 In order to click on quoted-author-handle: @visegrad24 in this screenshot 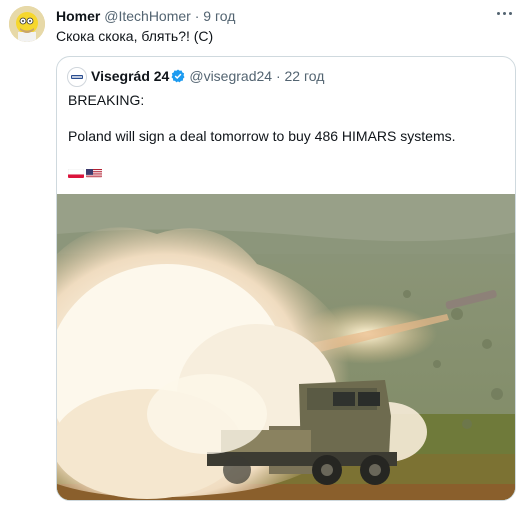, I will do `click(230, 76)`.